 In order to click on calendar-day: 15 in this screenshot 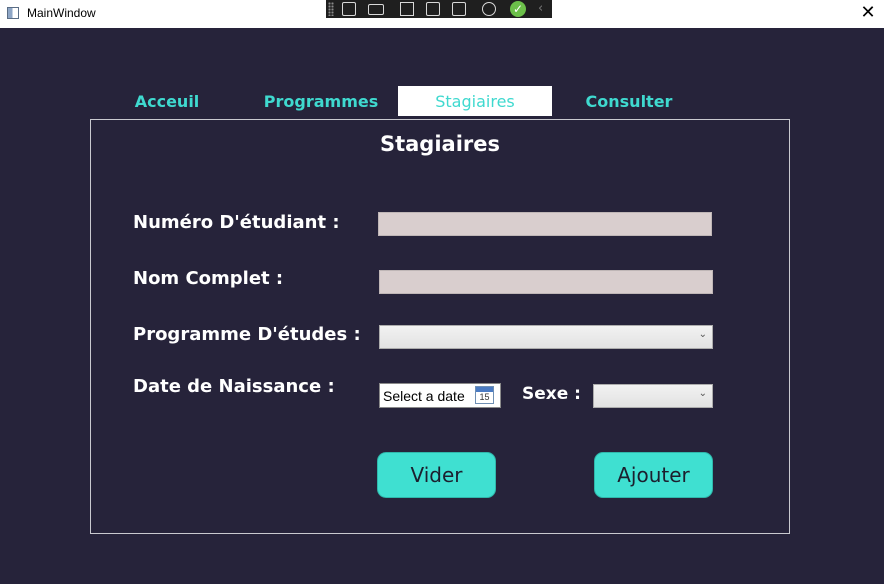, I will do `click(484, 397)`.